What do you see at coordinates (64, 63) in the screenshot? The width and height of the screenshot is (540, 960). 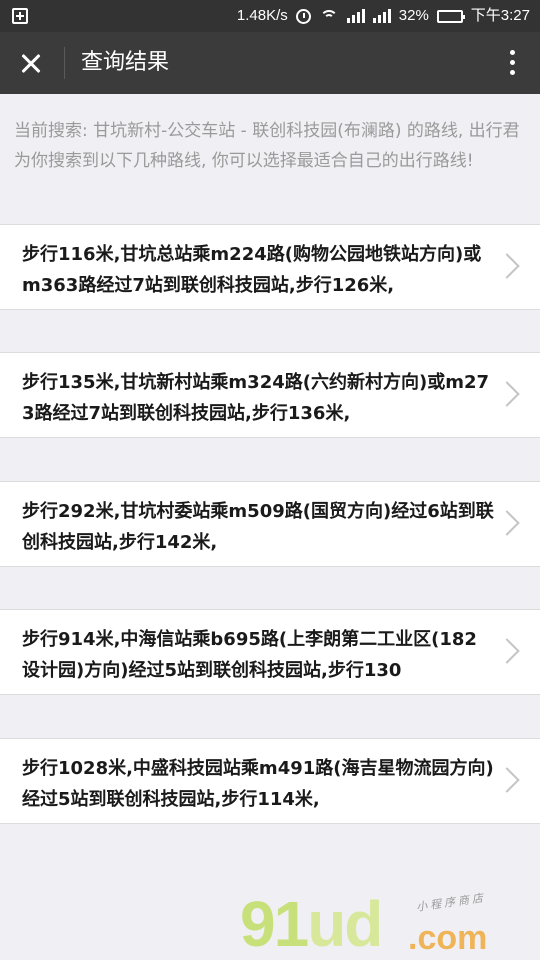 I see `header-divider` at bounding box center [64, 63].